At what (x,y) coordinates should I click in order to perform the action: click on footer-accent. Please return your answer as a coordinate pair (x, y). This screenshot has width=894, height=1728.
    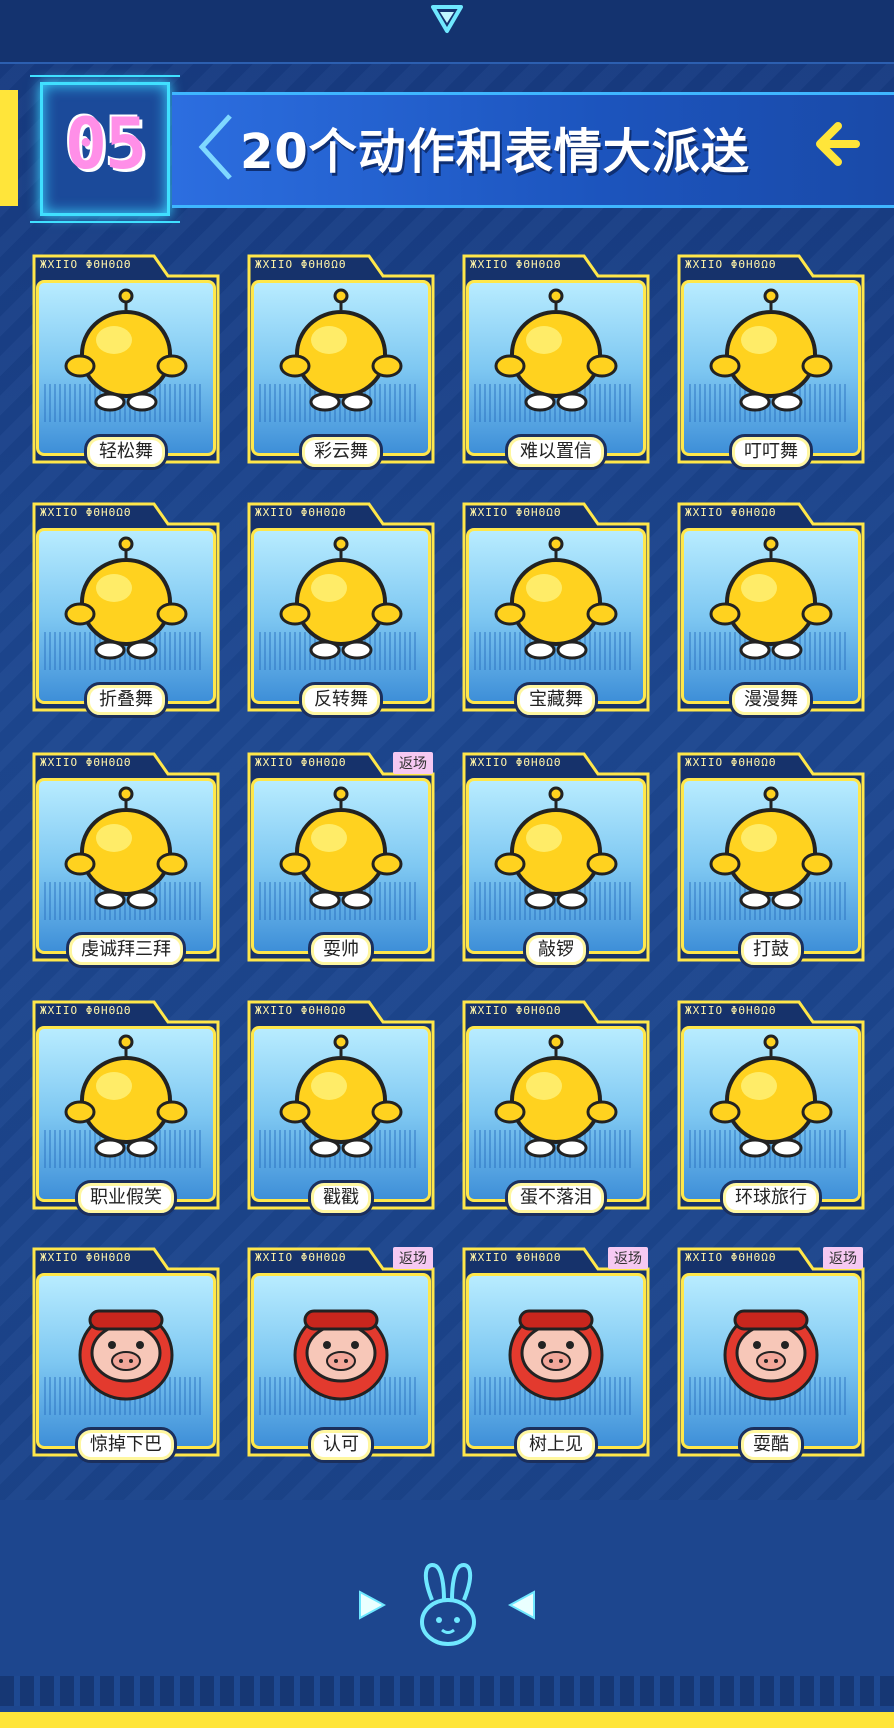
    Looking at the image, I should click on (447, 1720).